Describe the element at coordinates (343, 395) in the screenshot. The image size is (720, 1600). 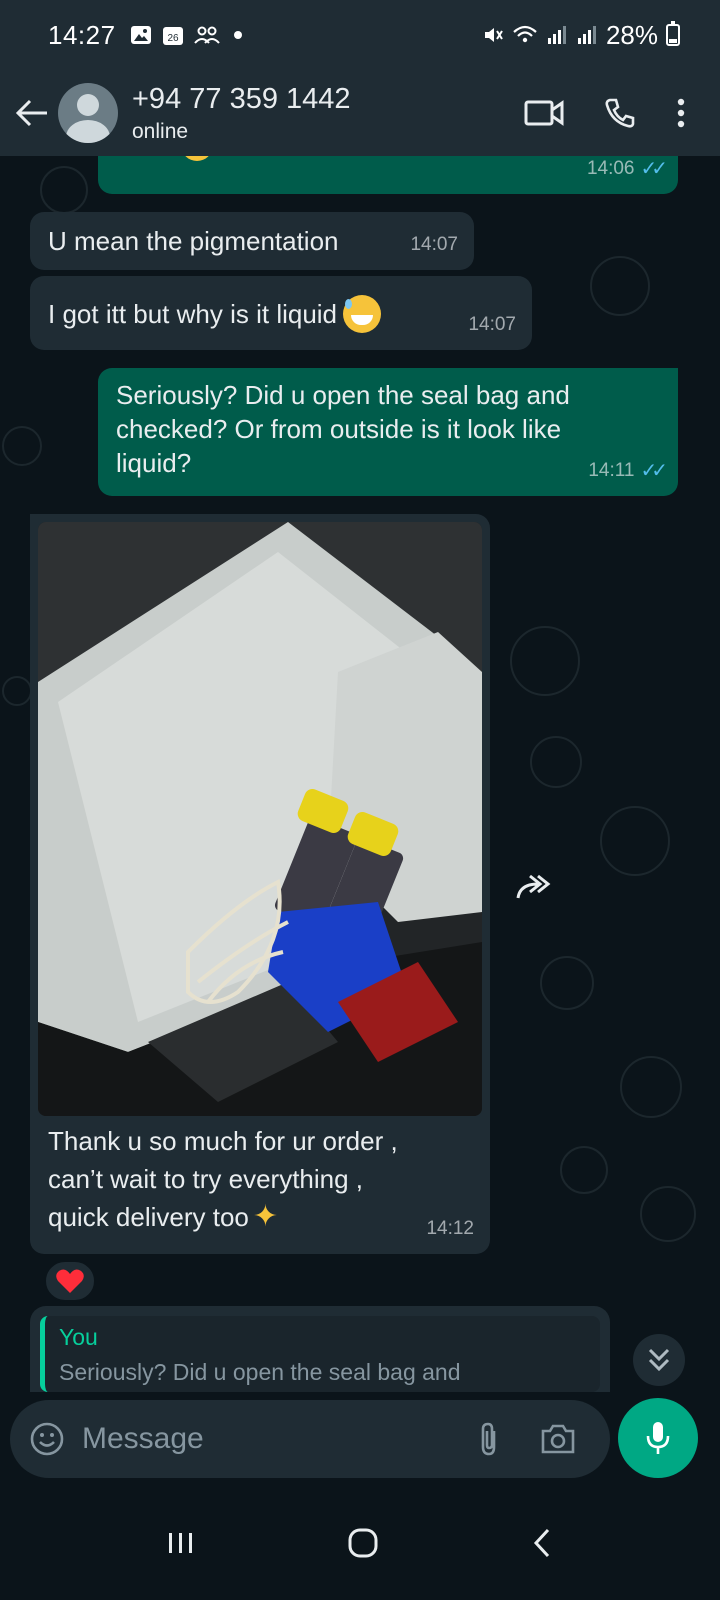
I see `message-text-line: Seriously? Did u open the seal bag and` at that location.